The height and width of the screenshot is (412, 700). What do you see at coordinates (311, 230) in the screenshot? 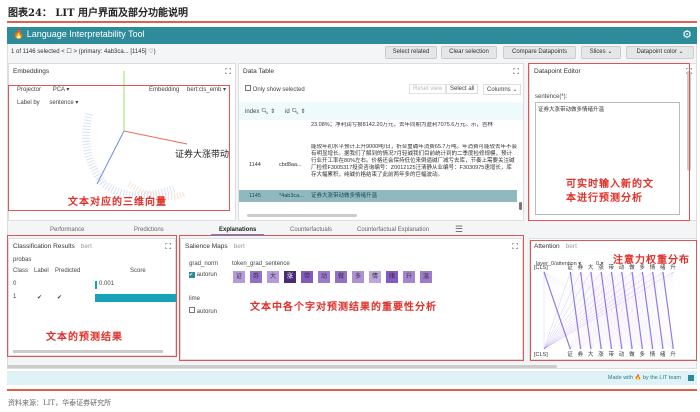
I see `tab-counterfactuals: Counterfactuals` at bounding box center [311, 230].